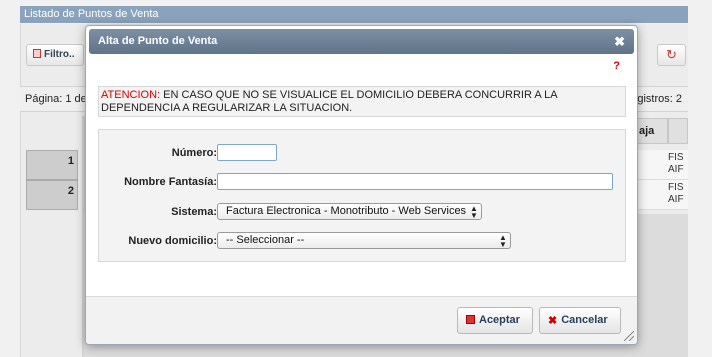  I want to click on help-icon: ?, so click(616, 66).